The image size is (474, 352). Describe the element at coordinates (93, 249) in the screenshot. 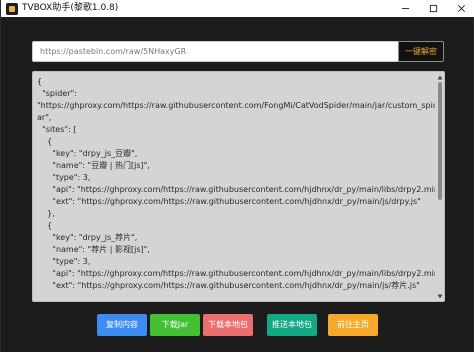

I see `code-line: "name": "荐片 | 影视[js]",` at that location.